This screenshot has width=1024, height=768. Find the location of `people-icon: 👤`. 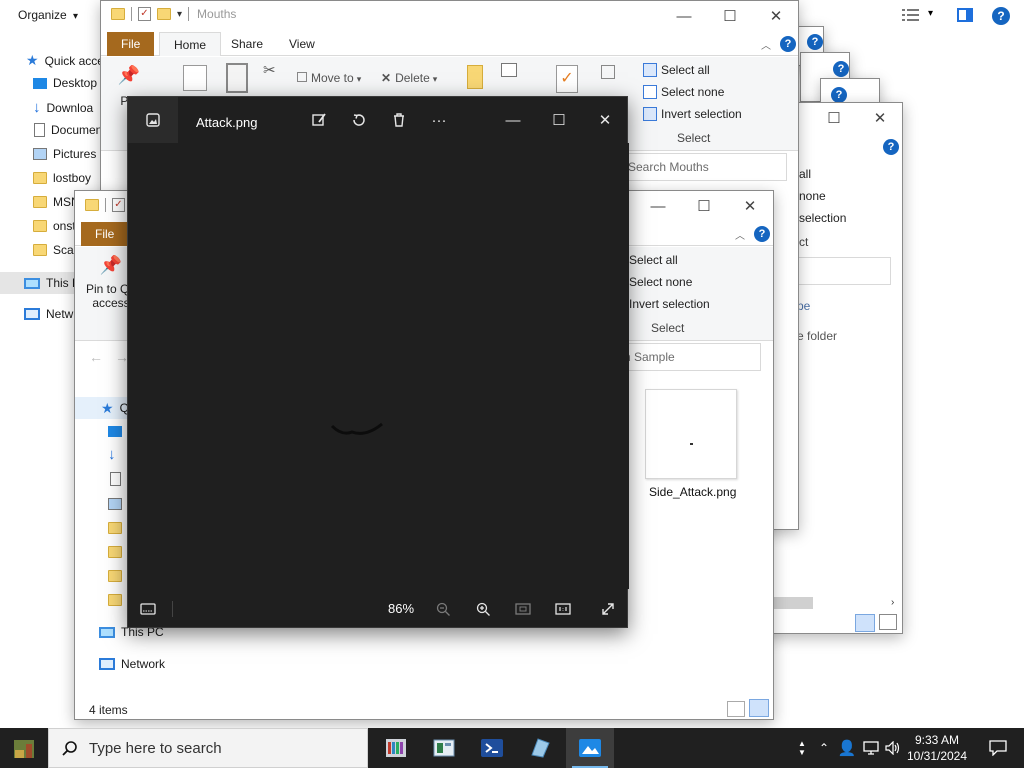

people-icon: 👤 is located at coordinates (847, 748).